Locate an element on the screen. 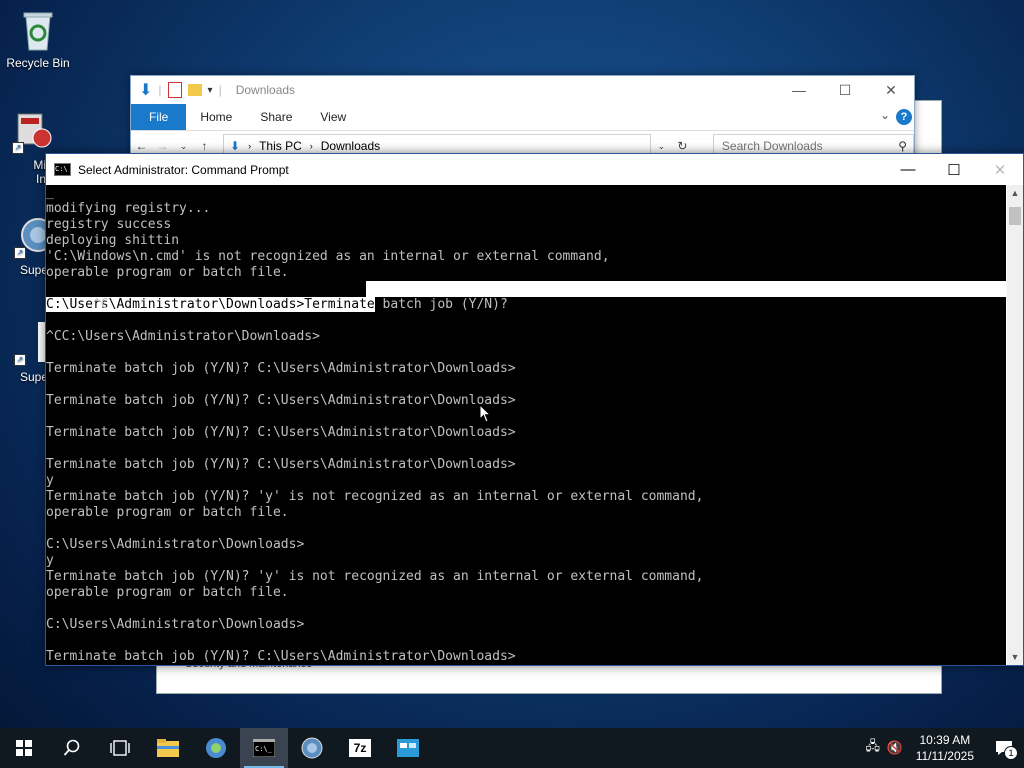 This screenshot has height=768, width=1024. search-button is located at coordinates (72, 748).